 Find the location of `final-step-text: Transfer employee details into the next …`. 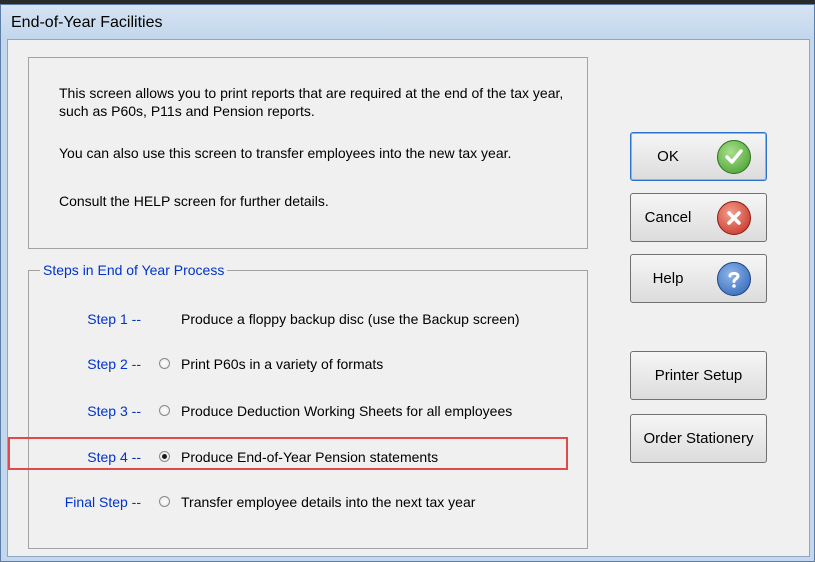

final-step-text: Transfer employee details into the next … is located at coordinates (328, 502).